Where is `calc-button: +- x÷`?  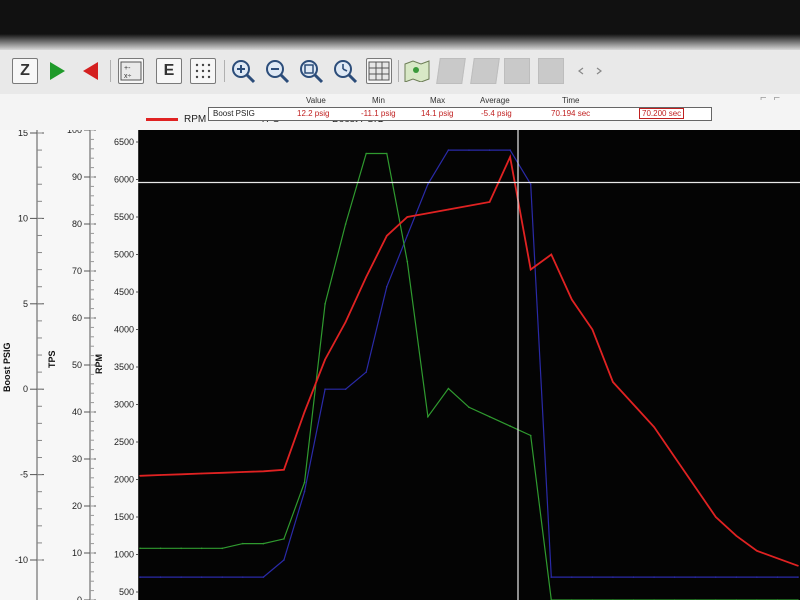 calc-button: +- x÷ is located at coordinates (131, 71).